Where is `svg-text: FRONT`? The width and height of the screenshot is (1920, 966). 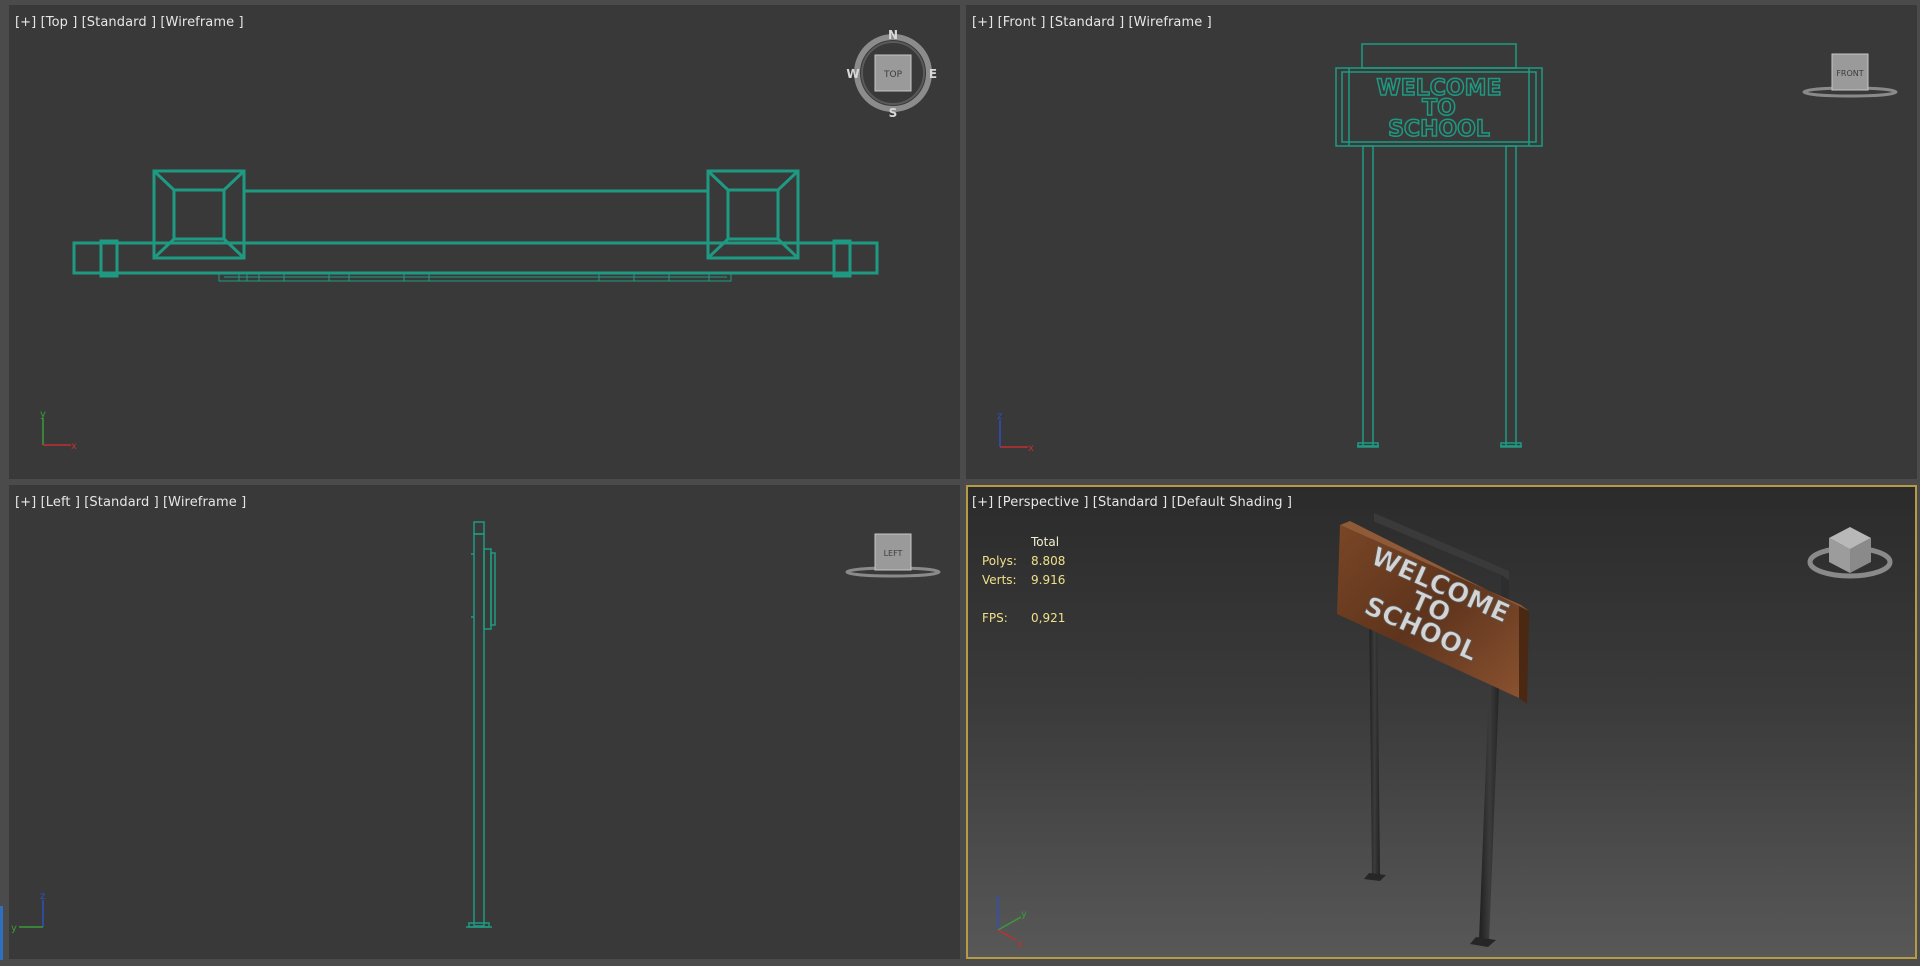 svg-text: FRONT is located at coordinates (1849, 73).